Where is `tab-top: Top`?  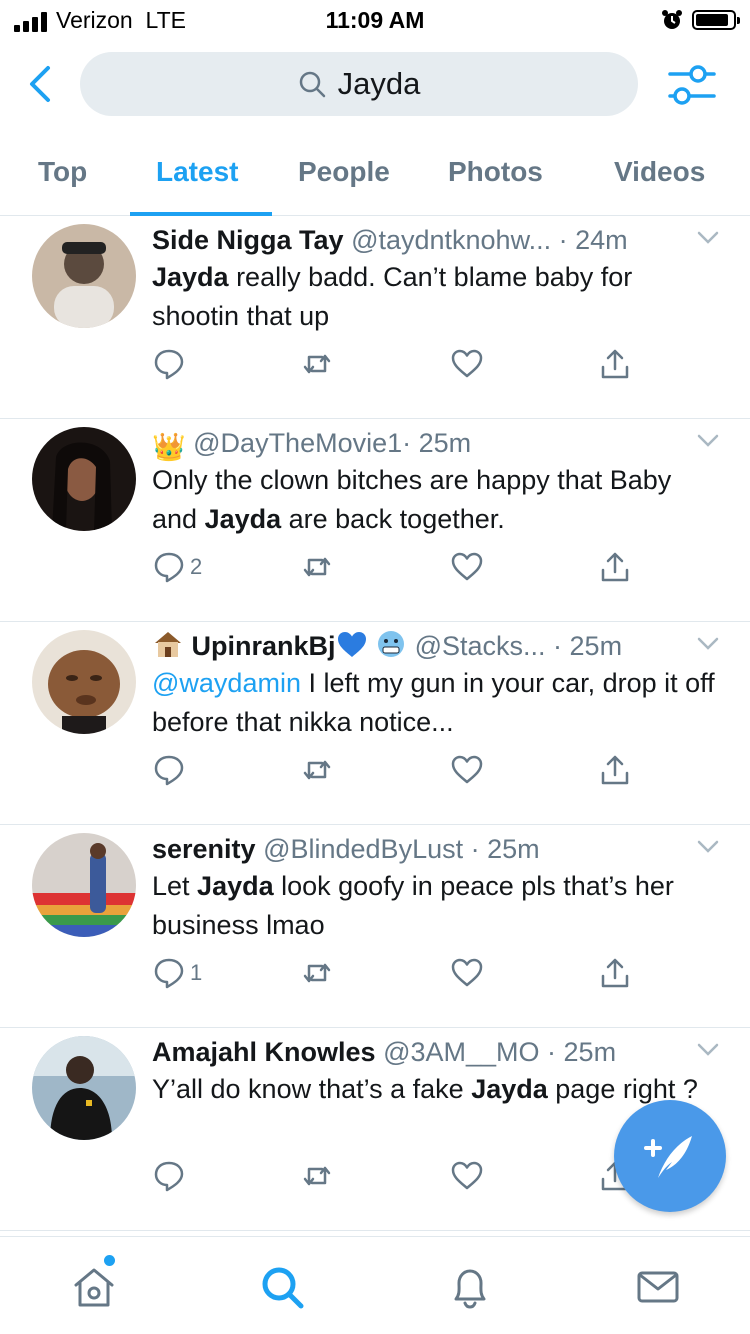
tab-top: Top is located at coordinates (62, 172).